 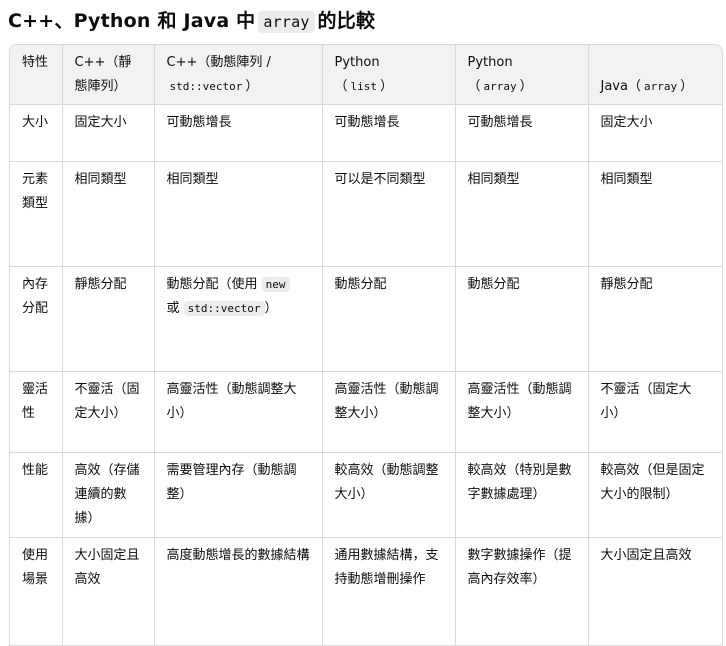 What do you see at coordinates (108, 133) in the screenshot?
I see `cell-cpp-static: 固定大小` at bounding box center [108, 133].